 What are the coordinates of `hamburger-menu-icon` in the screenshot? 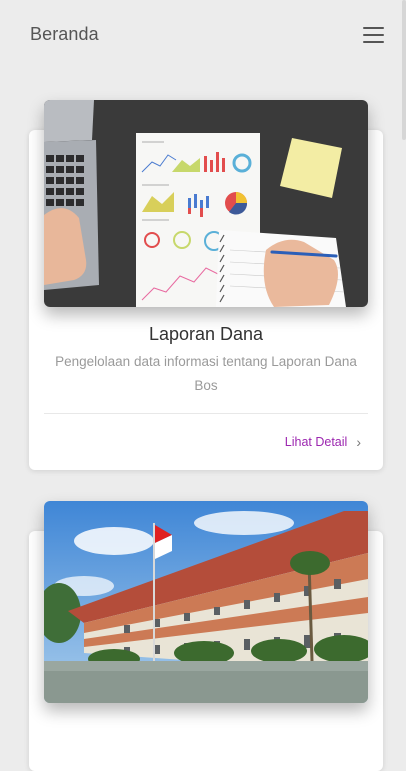 It's located at (374, 35).